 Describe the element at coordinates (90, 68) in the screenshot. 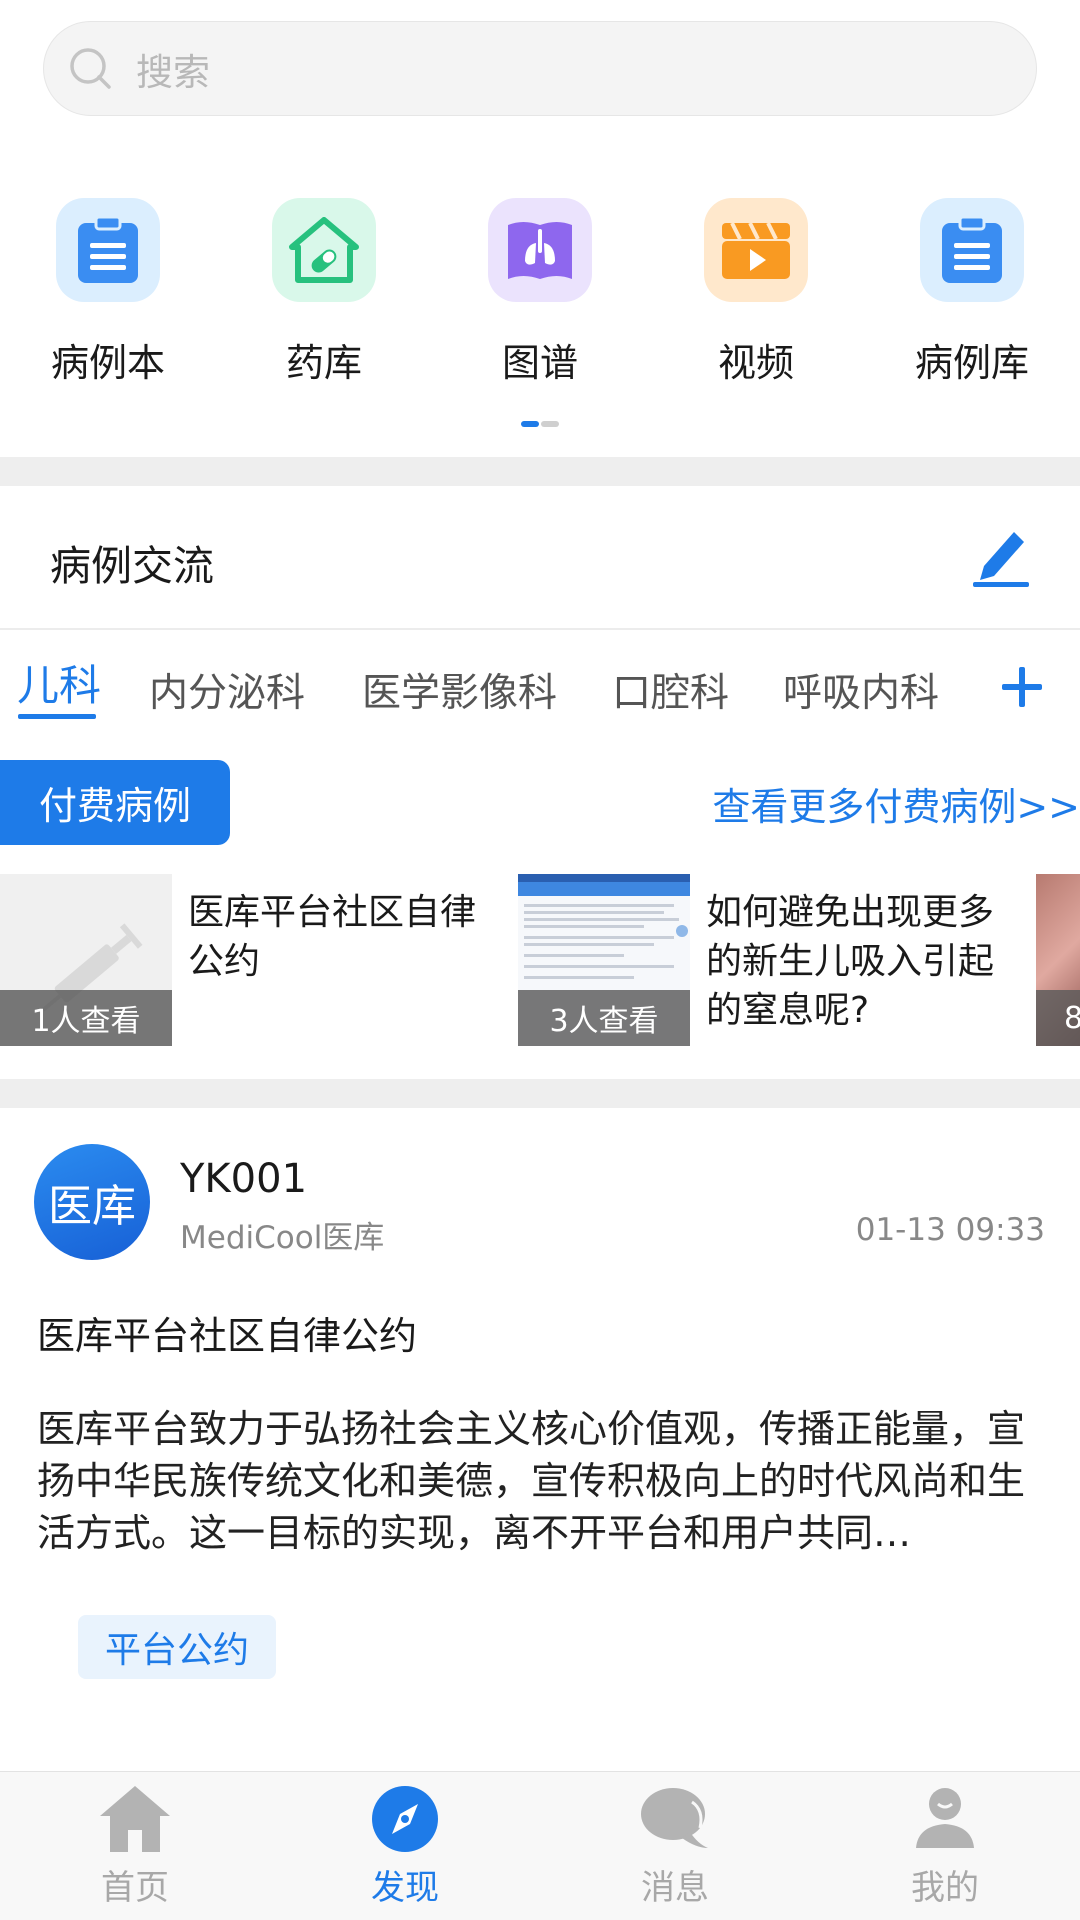

I see `search-icon` at that location.